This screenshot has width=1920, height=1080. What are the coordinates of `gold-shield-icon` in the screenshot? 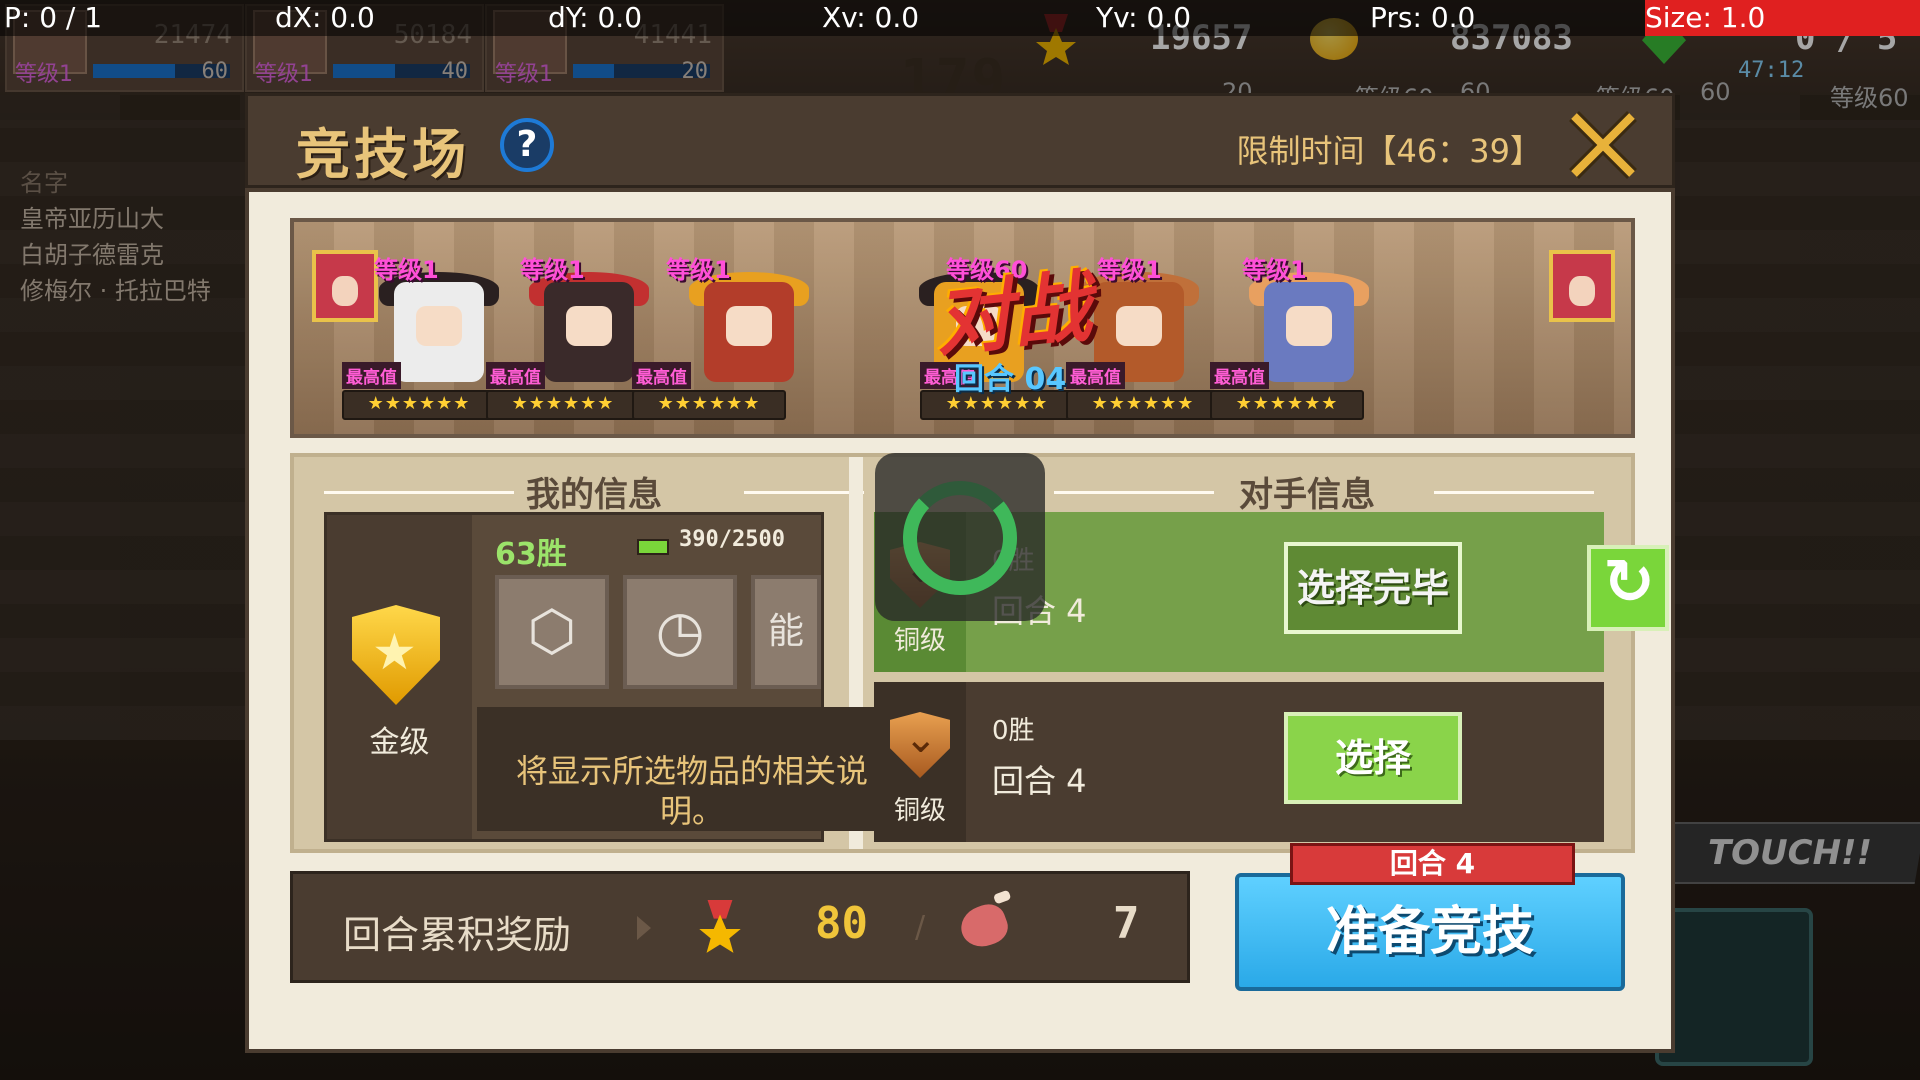 It's located at (396, 655).